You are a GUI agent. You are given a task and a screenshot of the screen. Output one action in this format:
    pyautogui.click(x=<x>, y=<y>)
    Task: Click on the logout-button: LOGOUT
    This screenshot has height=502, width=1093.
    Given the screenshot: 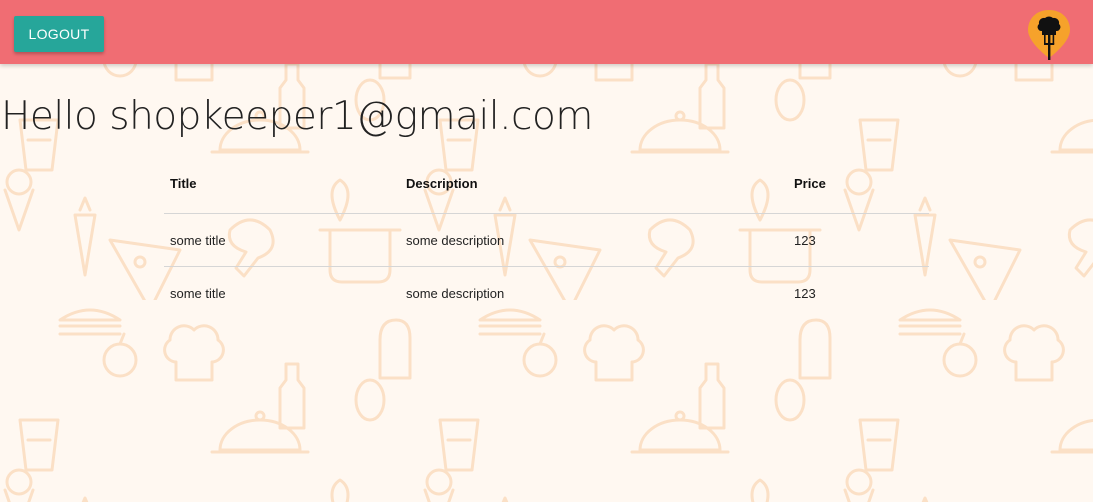 What is the action you would take?
    pyautogui.click(x=59, y=34)
    